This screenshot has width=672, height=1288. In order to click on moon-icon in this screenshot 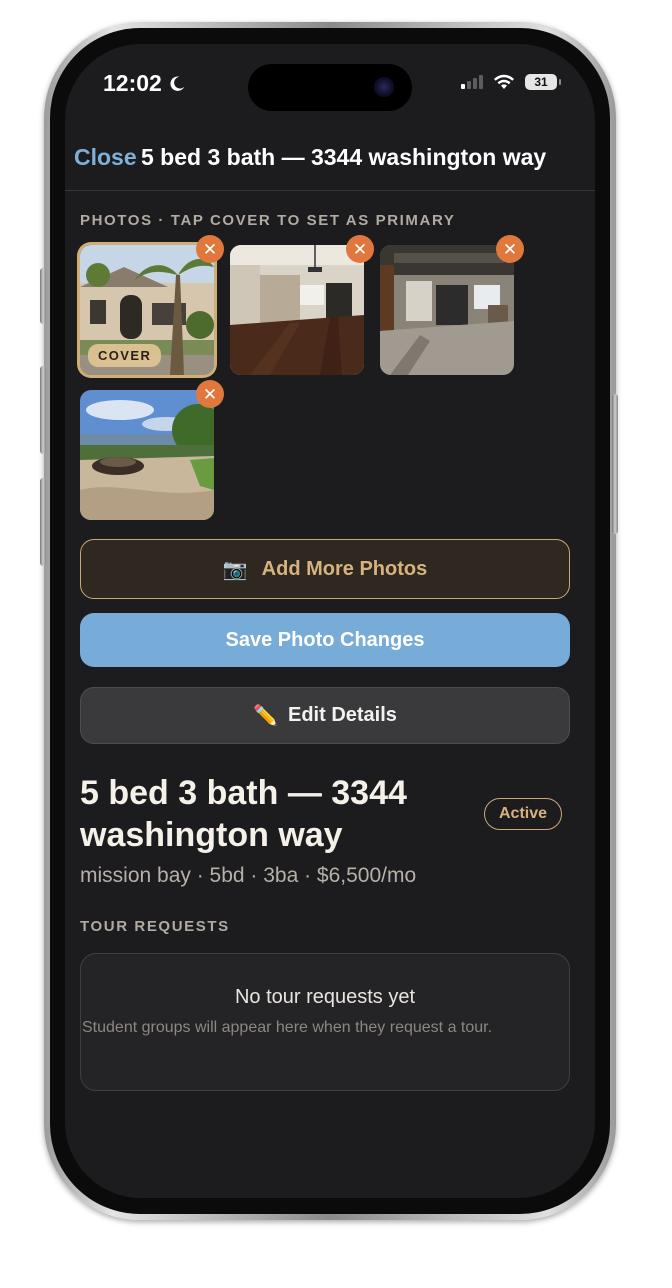, I will do `click(177, 83)`.